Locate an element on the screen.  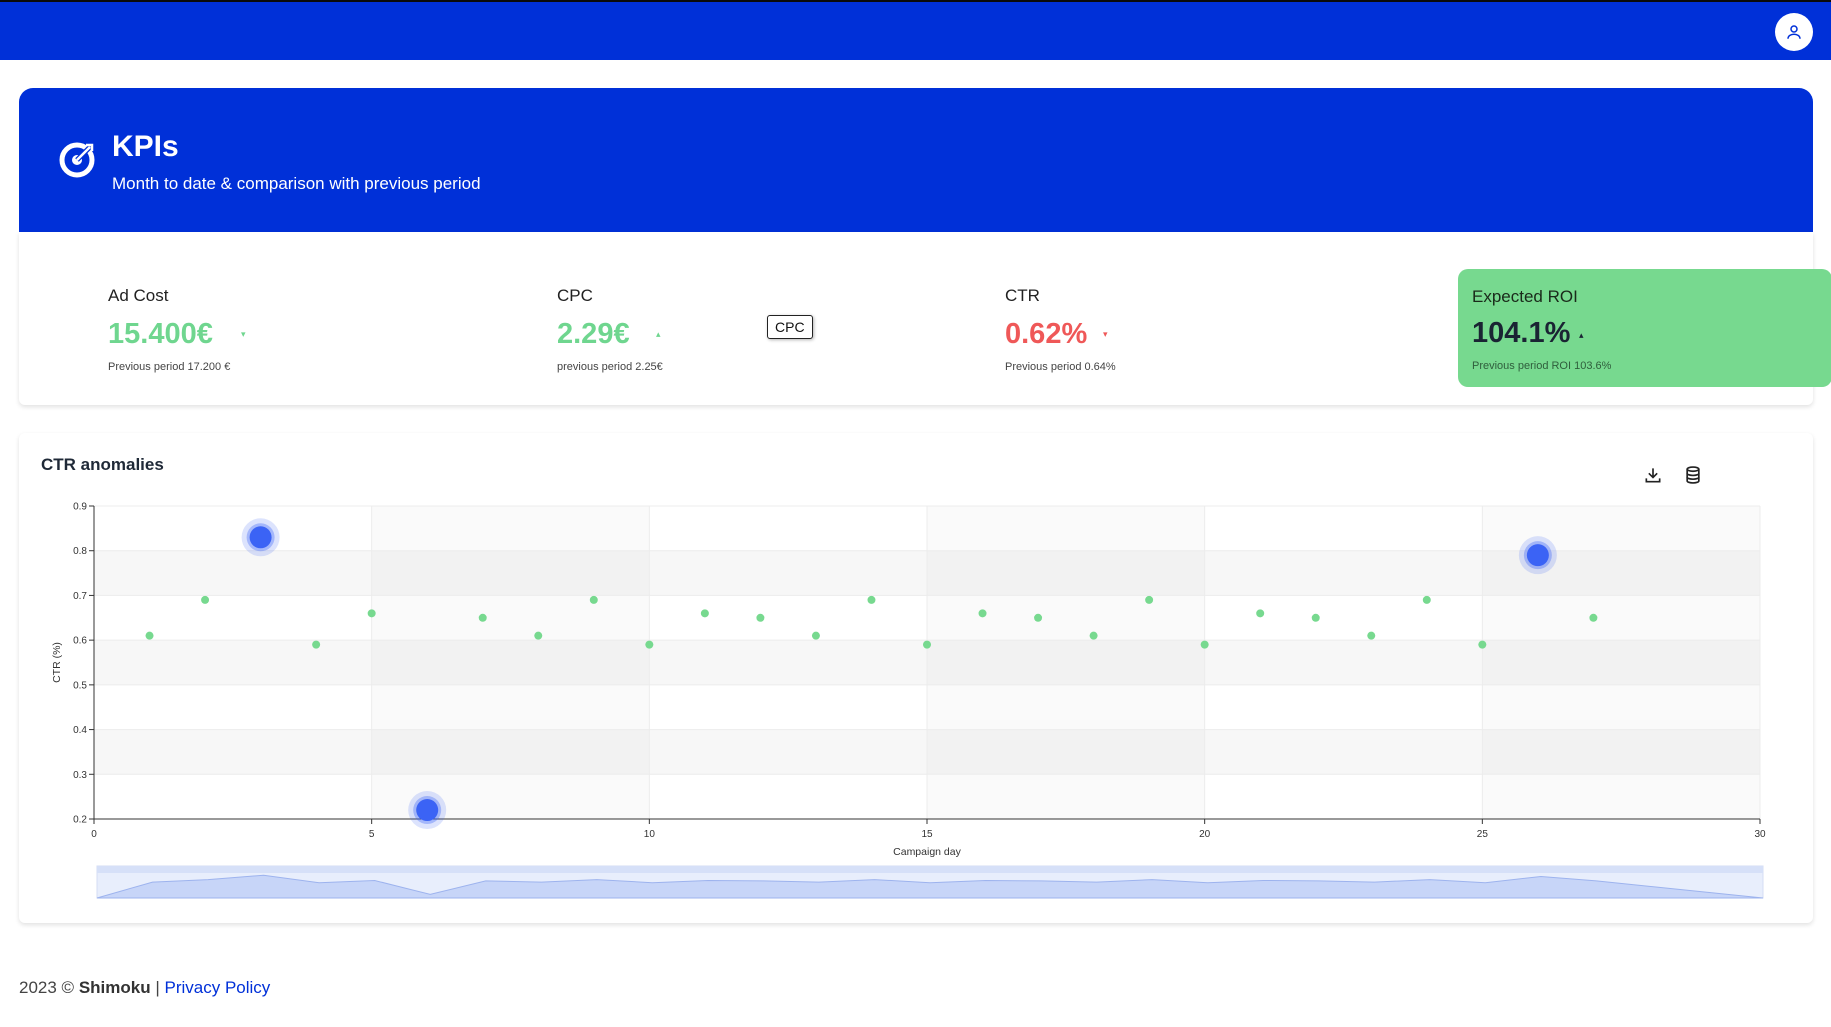
privacy-policy-link: Privacy Policy is located at coordinates (218, 987).